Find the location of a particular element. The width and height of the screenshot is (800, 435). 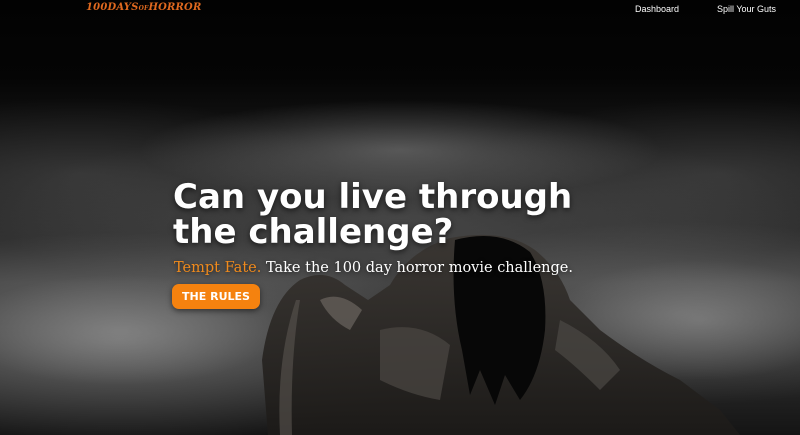

site-logo: 100DAYSOFHORROR is located at coordinates (143, 7).